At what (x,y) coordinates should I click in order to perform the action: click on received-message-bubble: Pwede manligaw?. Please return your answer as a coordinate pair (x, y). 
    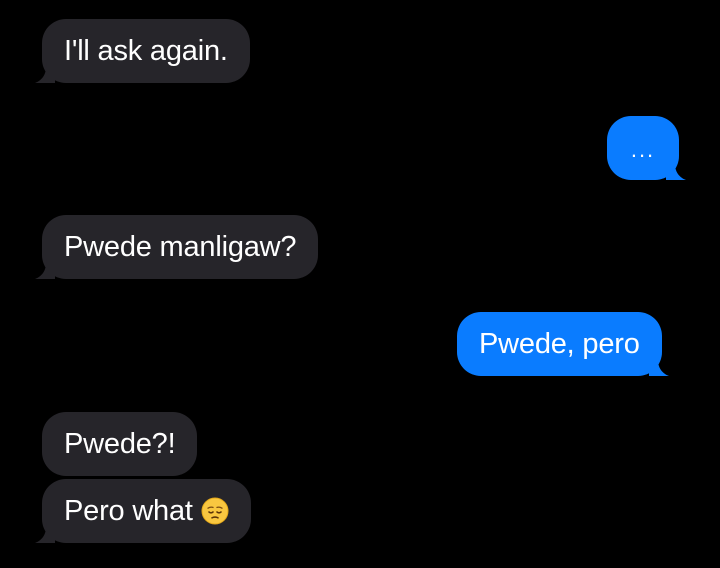
    Looking at the image, I should click on (177, 247).